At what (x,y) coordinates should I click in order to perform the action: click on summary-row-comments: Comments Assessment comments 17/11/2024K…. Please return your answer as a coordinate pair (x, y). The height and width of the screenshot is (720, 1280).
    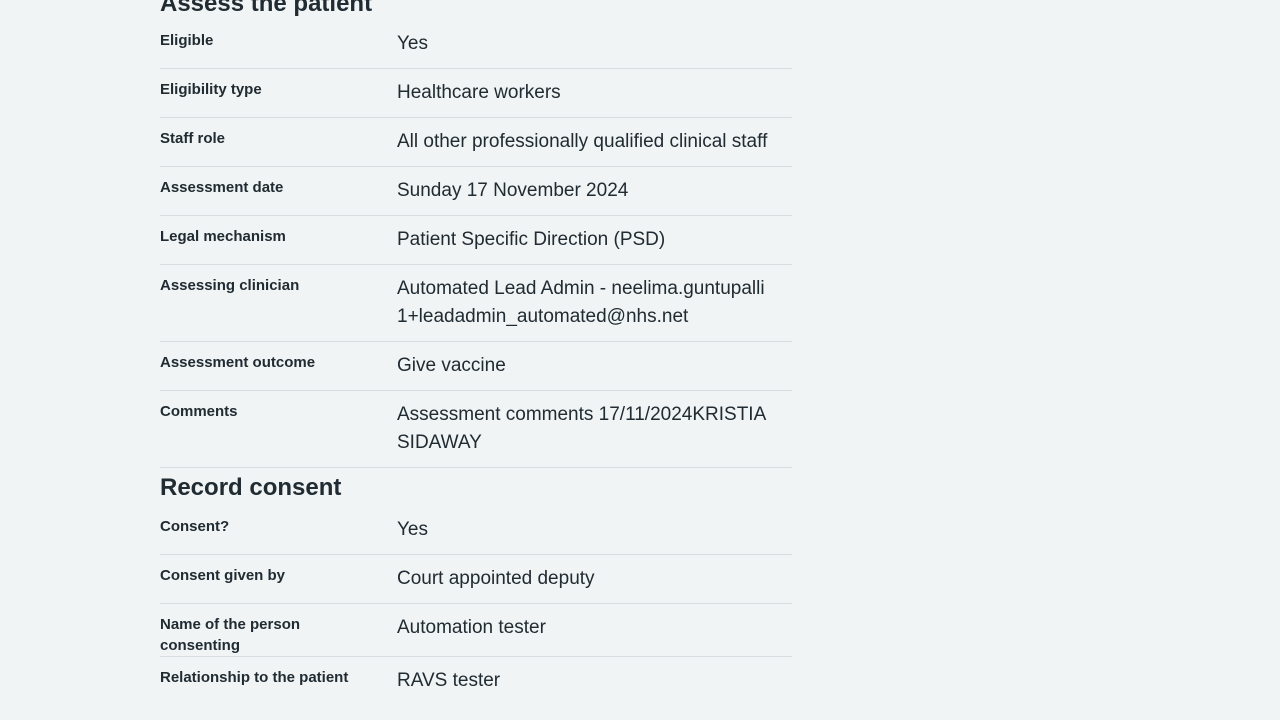
    Looking at the image, I should click on (476, 429).